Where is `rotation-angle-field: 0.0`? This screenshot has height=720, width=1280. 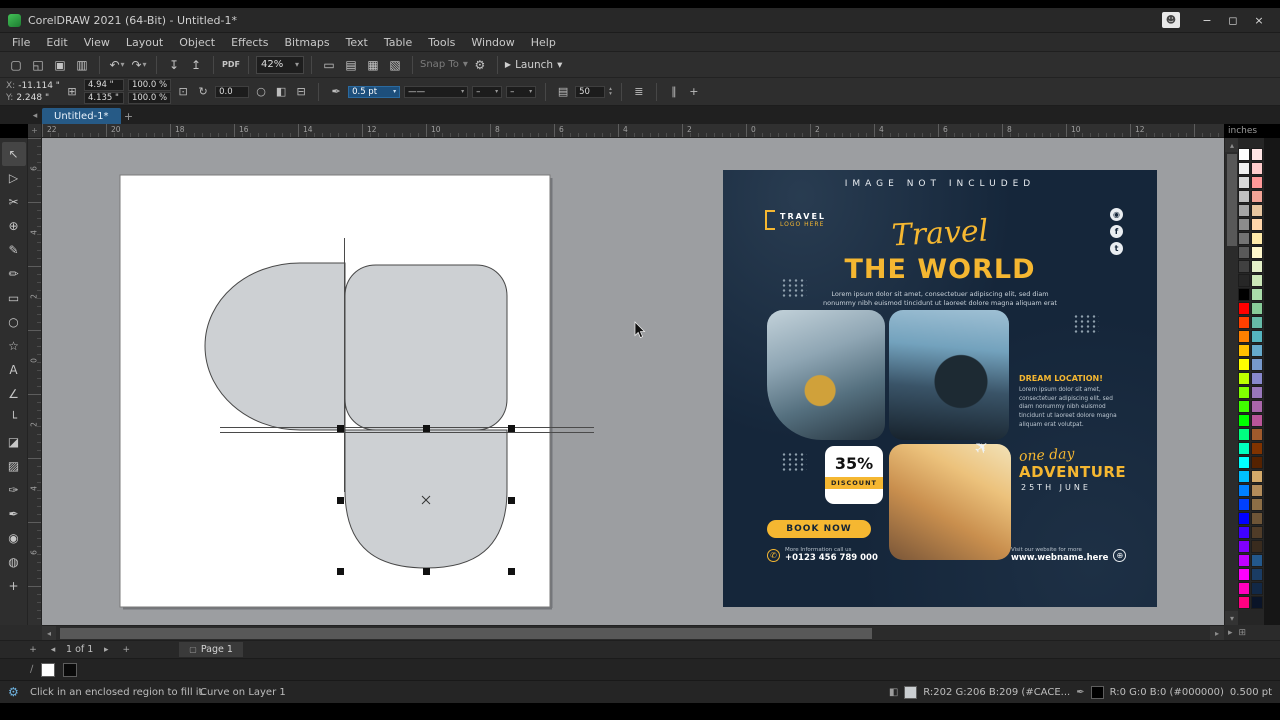
rotation-angle-field: 0.0 is located at coordinates (232, 91).